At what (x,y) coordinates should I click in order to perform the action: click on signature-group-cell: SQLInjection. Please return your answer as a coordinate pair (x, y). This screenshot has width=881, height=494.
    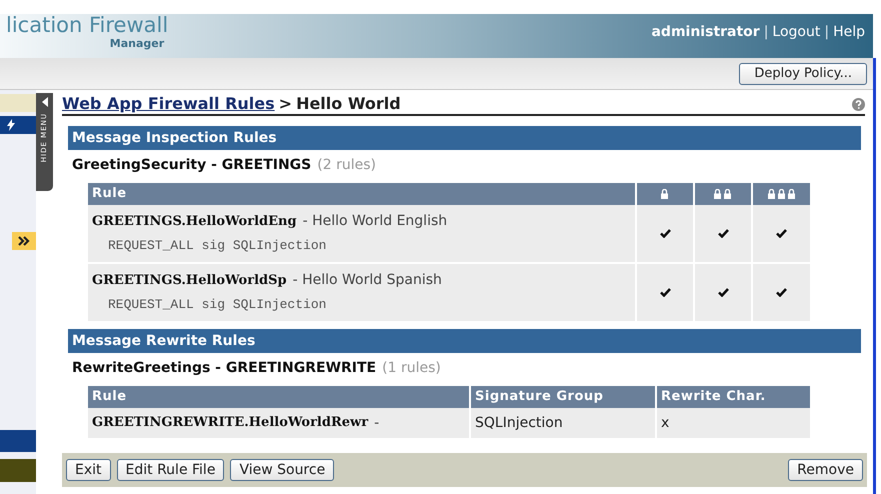
    Looking at the image, I should click on (563, 423).